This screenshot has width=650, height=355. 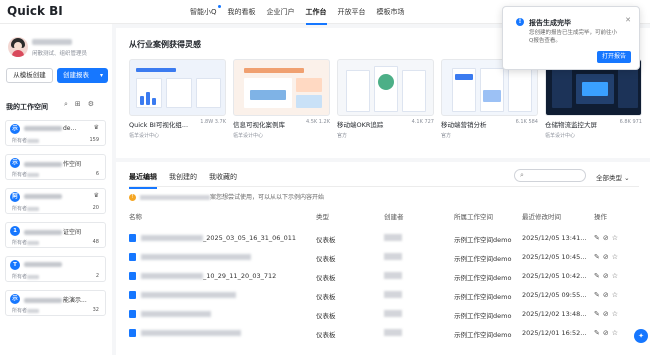 I want to click on workspace-card: T 所有者 2, so click(x=55, y=269).